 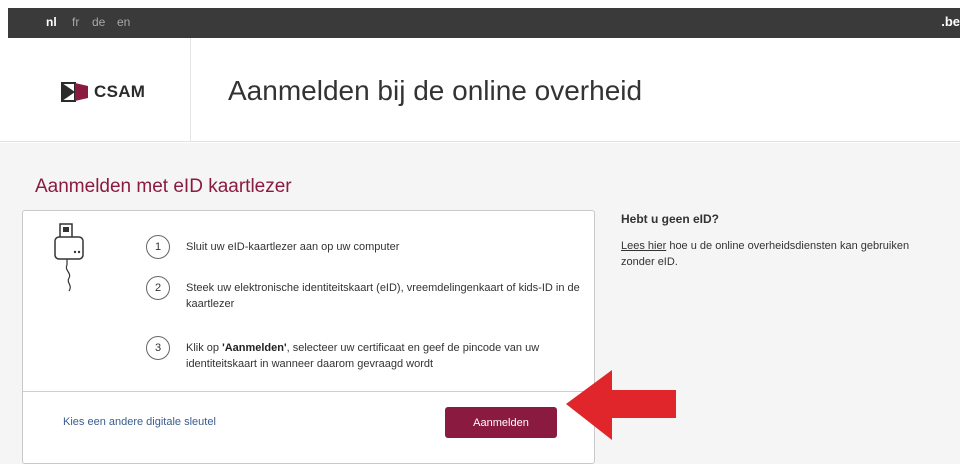 I want to click on page-title: Aanmelden bij de online overheid, so click(x=435, y=90).